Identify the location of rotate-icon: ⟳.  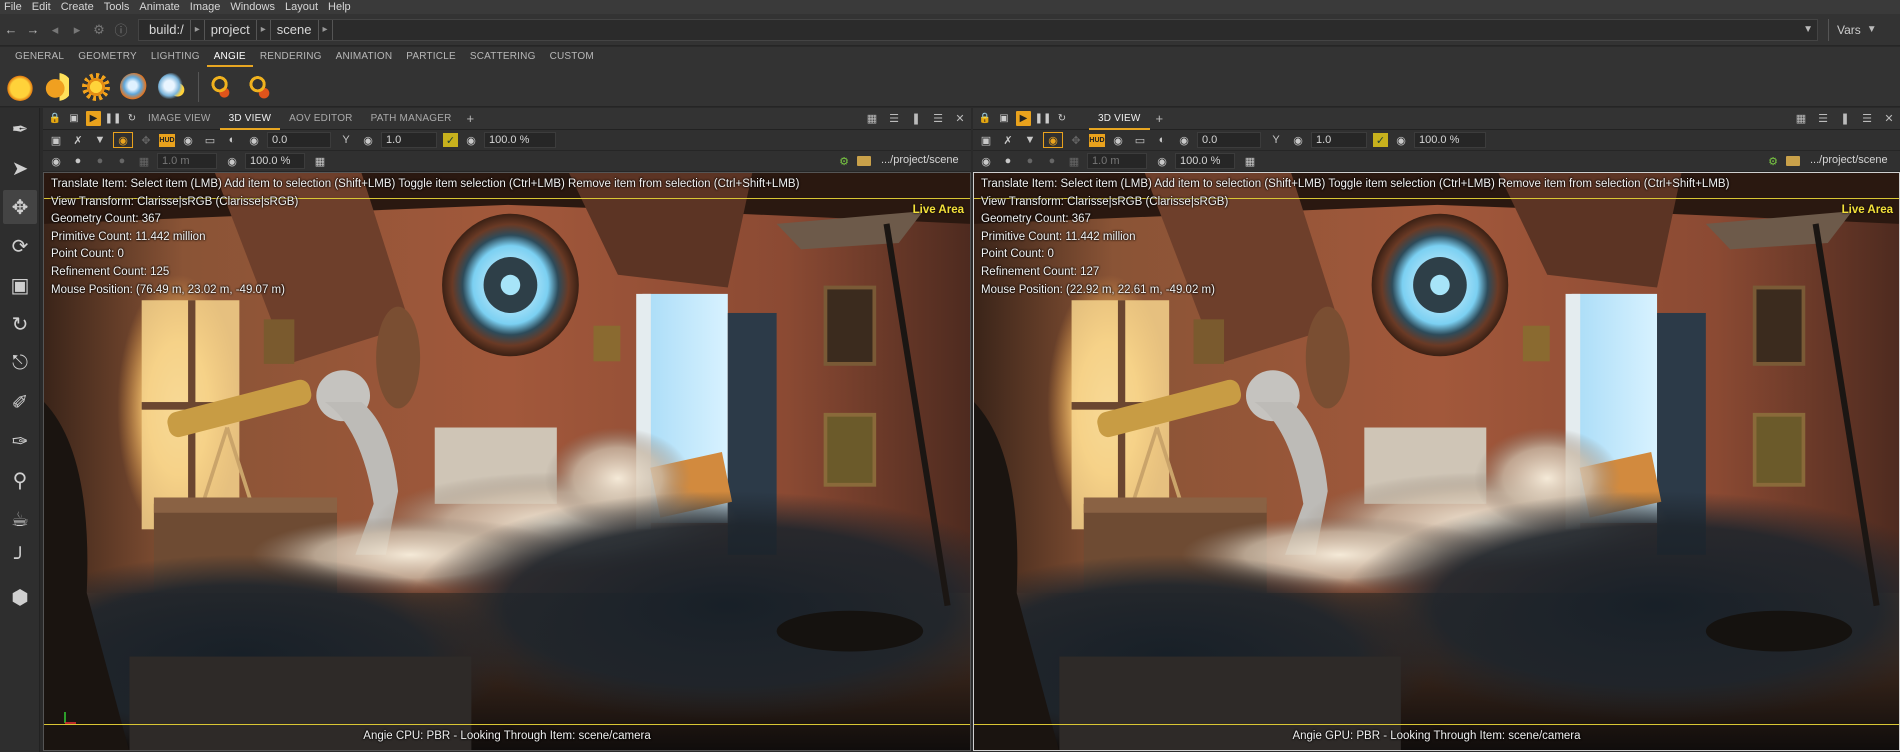
(20, 246).